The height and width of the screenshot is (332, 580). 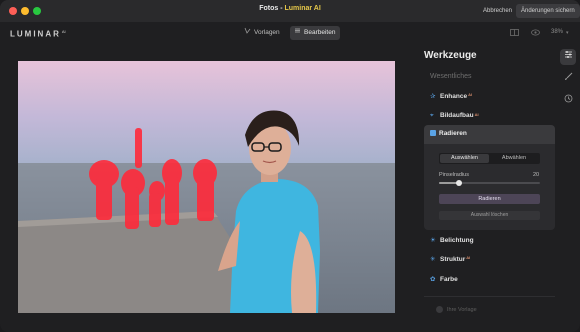 What do you see at coordinates (548, 11) in the screenshot?
I see `save-changes-button: Änderungen sichern` at bounding box center [548, 11].